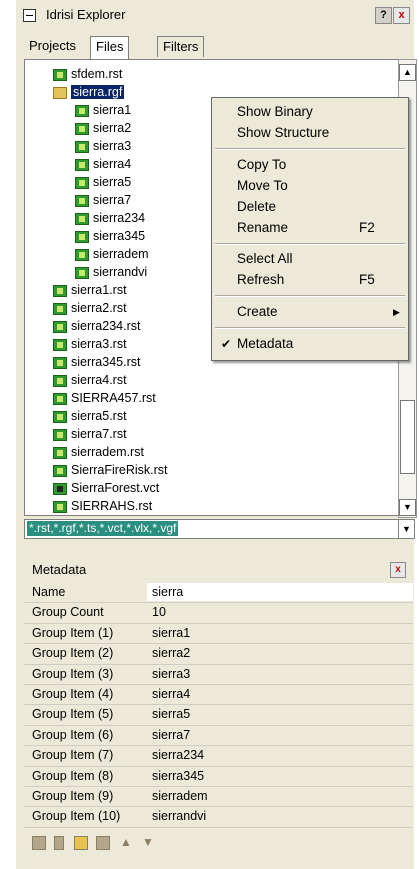 Image resolution: width=419 pixels, height=869 pixels. Describe the element at coordinates (310, 344) in the screenshot. I see `menu-item-metadata: ✔ Metadata` at that location.